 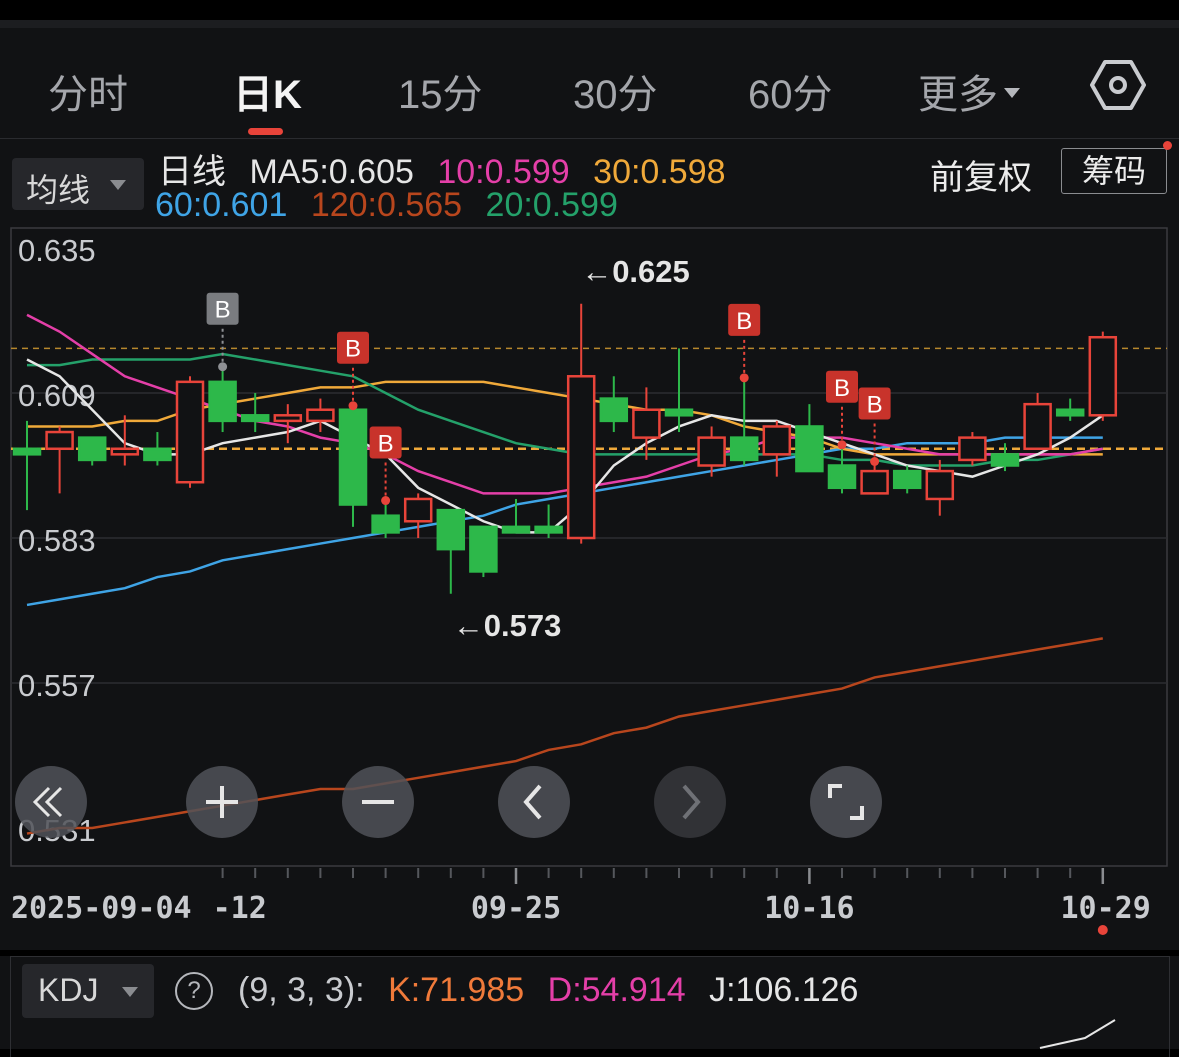 I want to click on low-price-marker: ←0.573, so click(x=507, y=625).